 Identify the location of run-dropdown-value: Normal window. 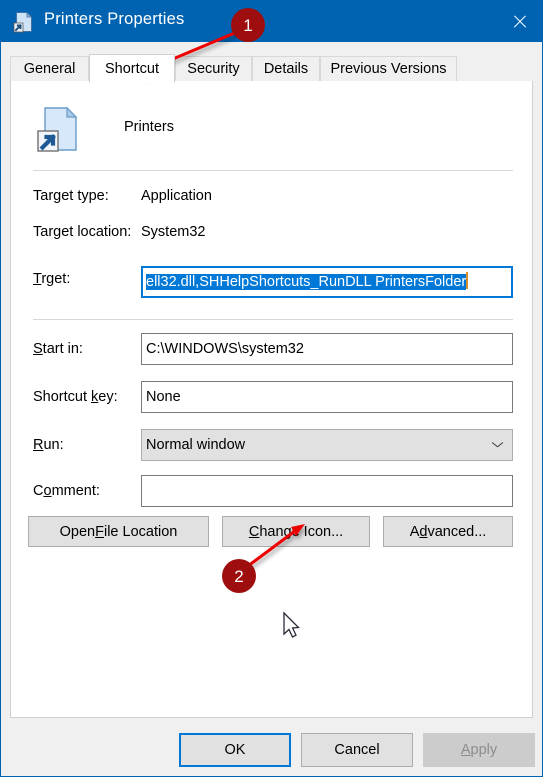
(196, 445).